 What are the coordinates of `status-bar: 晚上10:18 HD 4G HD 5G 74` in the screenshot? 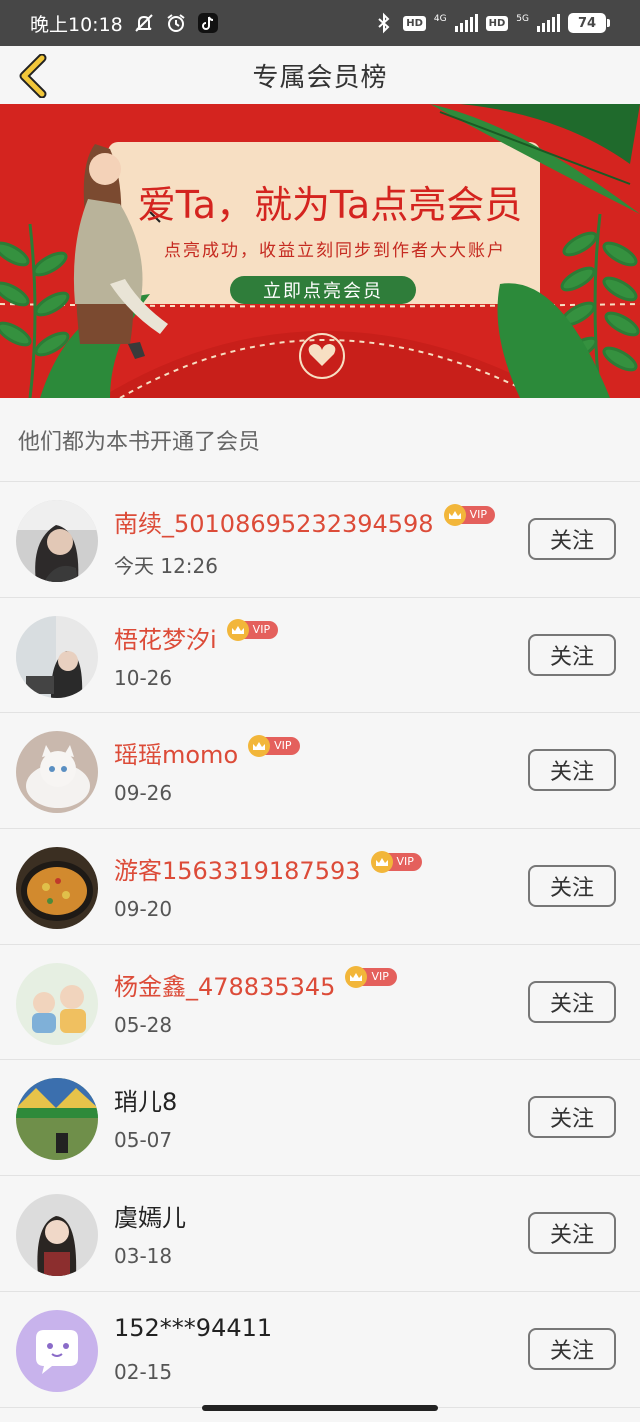 It's located at (320, 23).